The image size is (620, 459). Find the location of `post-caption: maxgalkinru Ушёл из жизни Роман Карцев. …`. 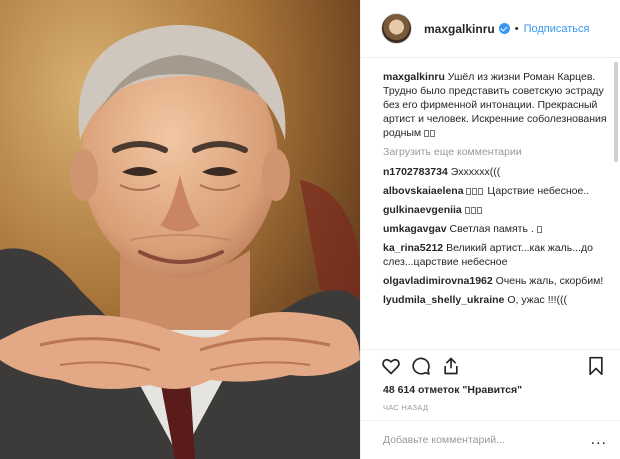

post-caption: maxgalkinru Ушёл из жизни Роман Карцев. … is located at coordinates (495, 105).